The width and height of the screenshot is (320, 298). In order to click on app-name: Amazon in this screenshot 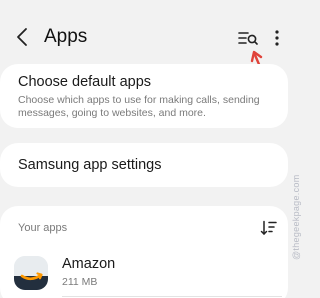, I will do `click(89, 264)`.